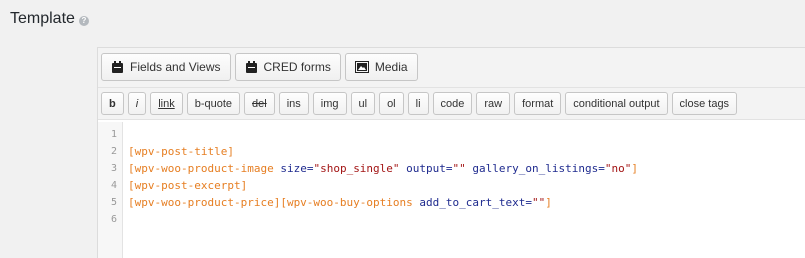 This screenshot has height=258, width=805. What do you see at coordinates (329, 103) in the screenshot?
I see `img-button: img` at bounding box center [329, 103].